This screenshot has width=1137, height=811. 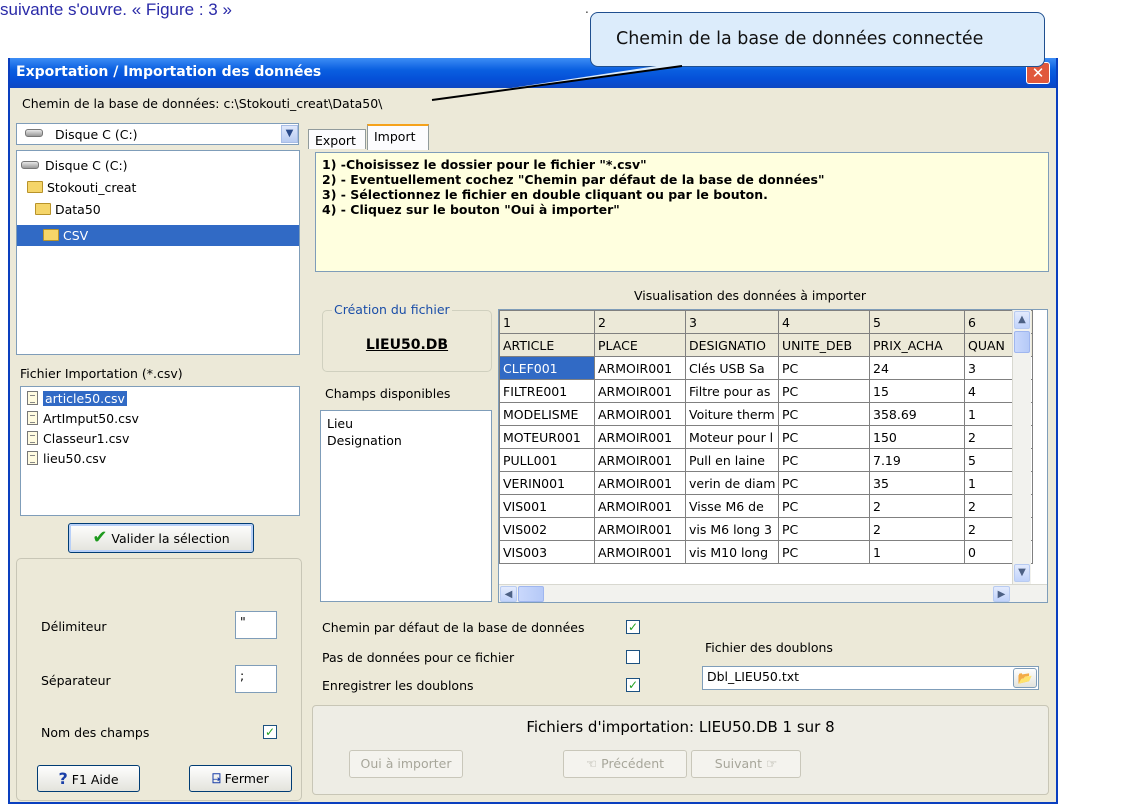 I want to click on list-item-file: ArtImput50.csv, so click(x=83, y=419).